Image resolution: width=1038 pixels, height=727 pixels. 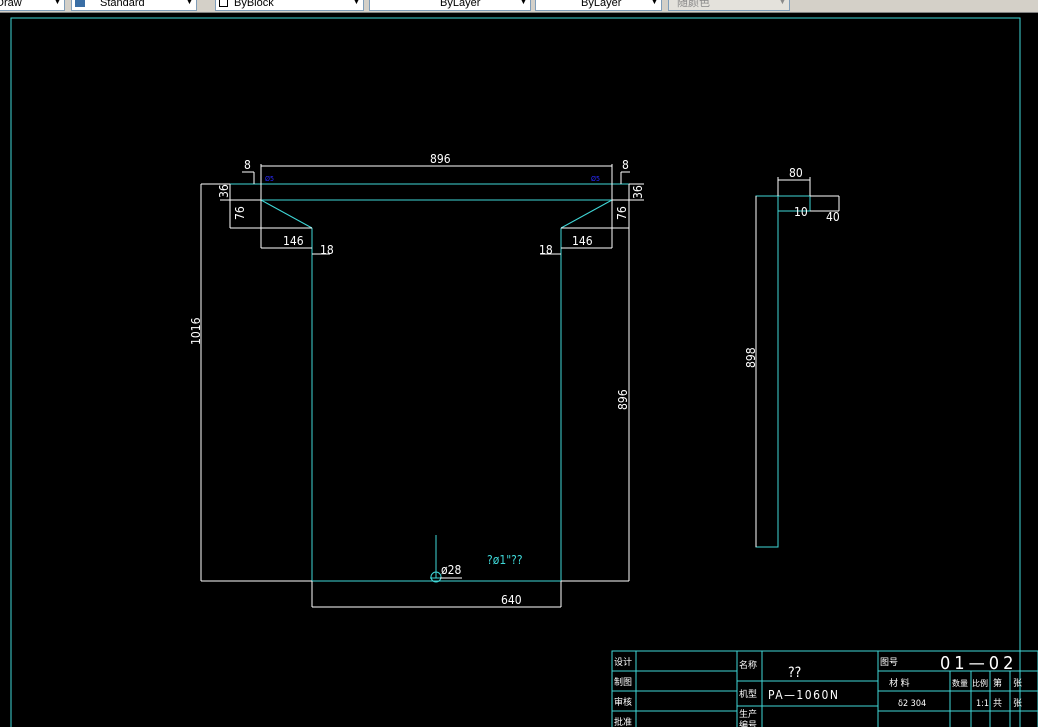 What do you see at coordinates (240, 213) in the screenshot?
I see `dim-left-76: 76` at bounding box center [240, 213].